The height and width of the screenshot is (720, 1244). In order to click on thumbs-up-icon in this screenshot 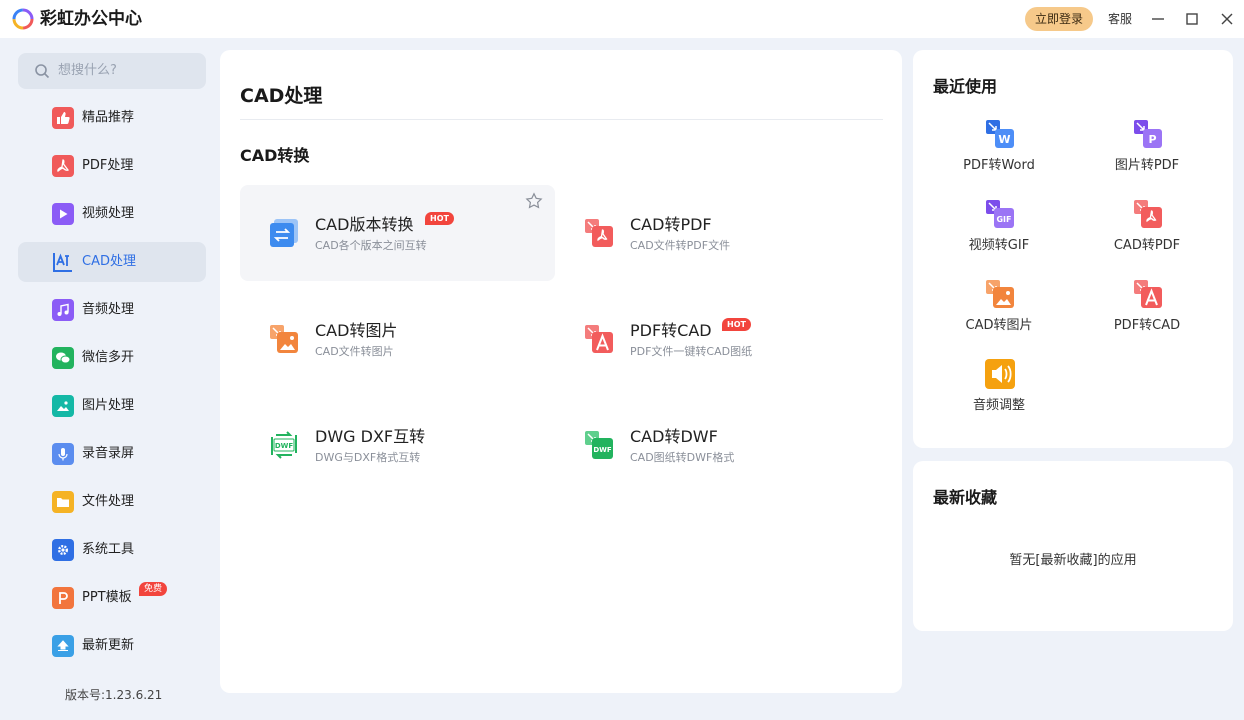, I will do `click(63, 118)`.